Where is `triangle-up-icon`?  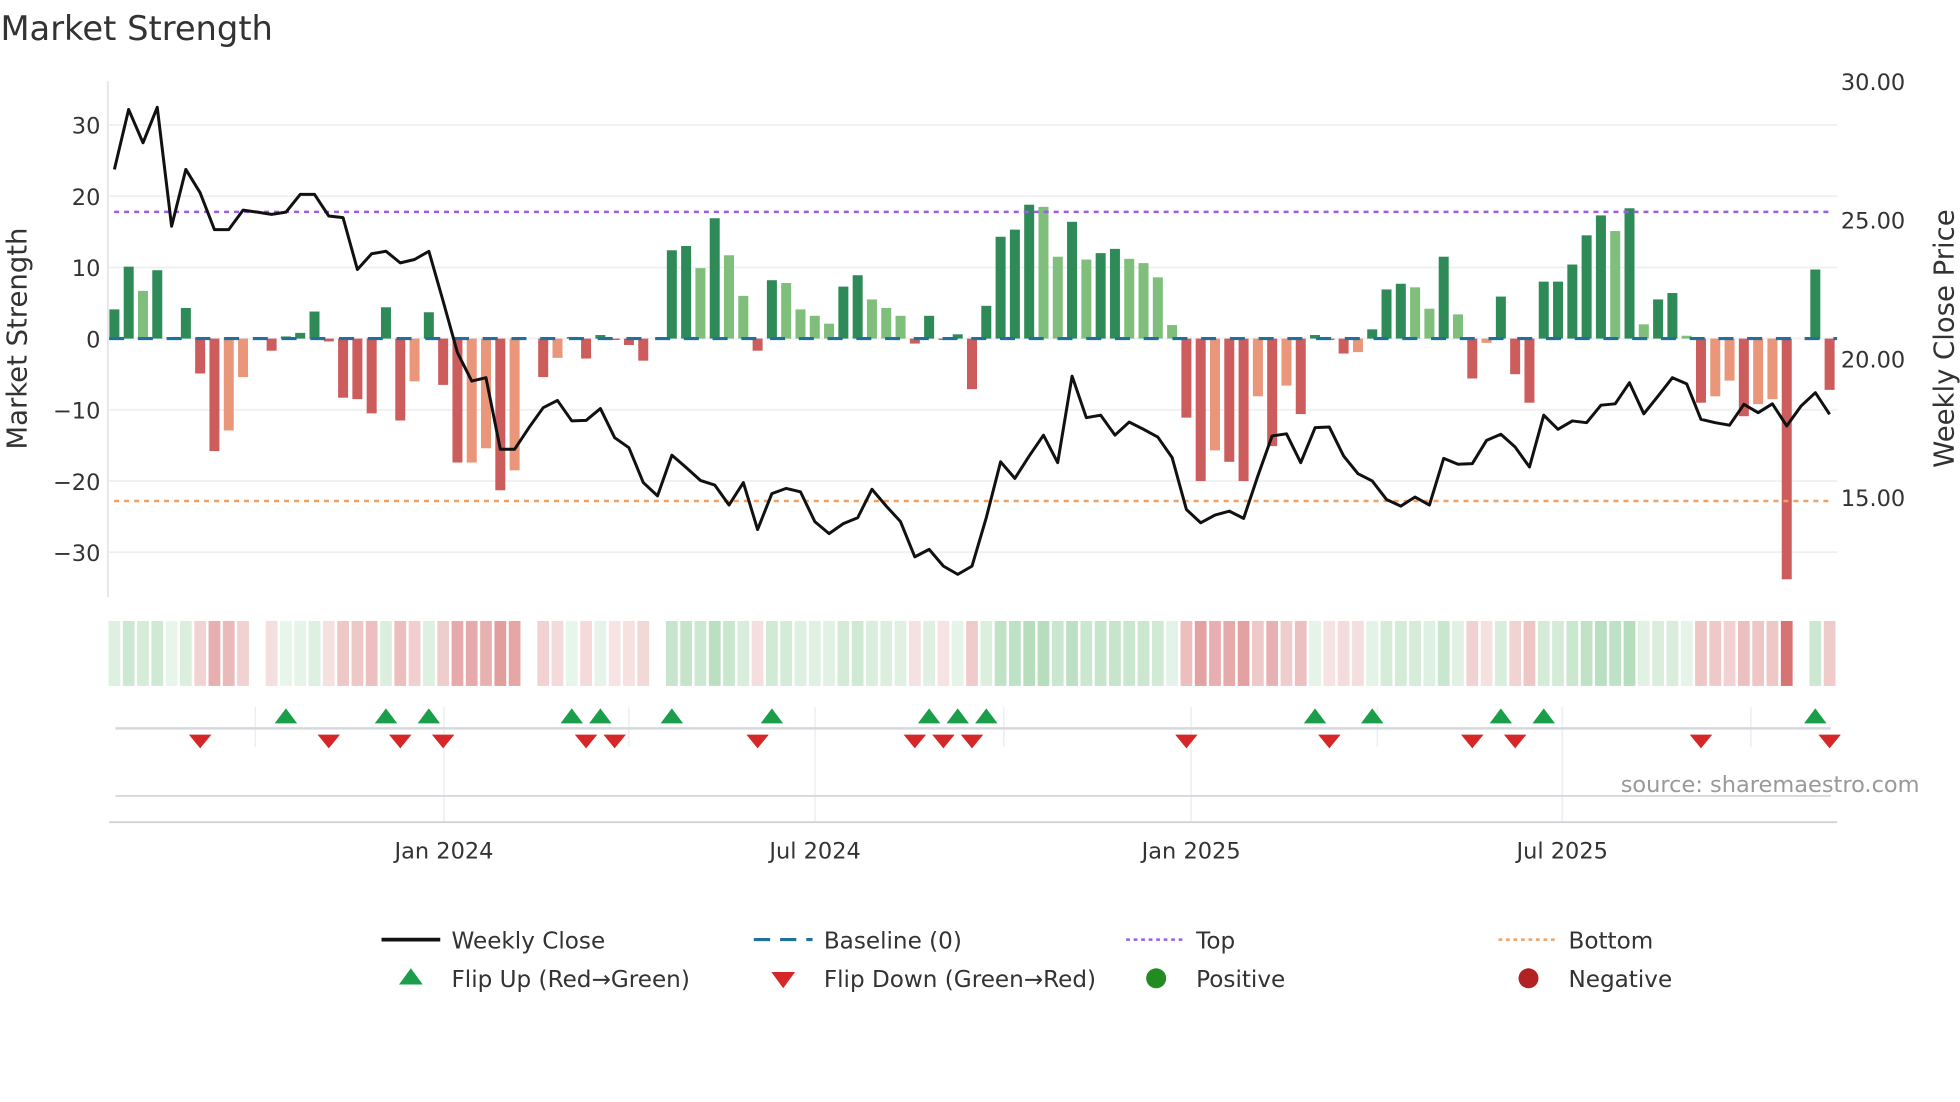 triangle-up-icon is located at coordinates (411, 976).